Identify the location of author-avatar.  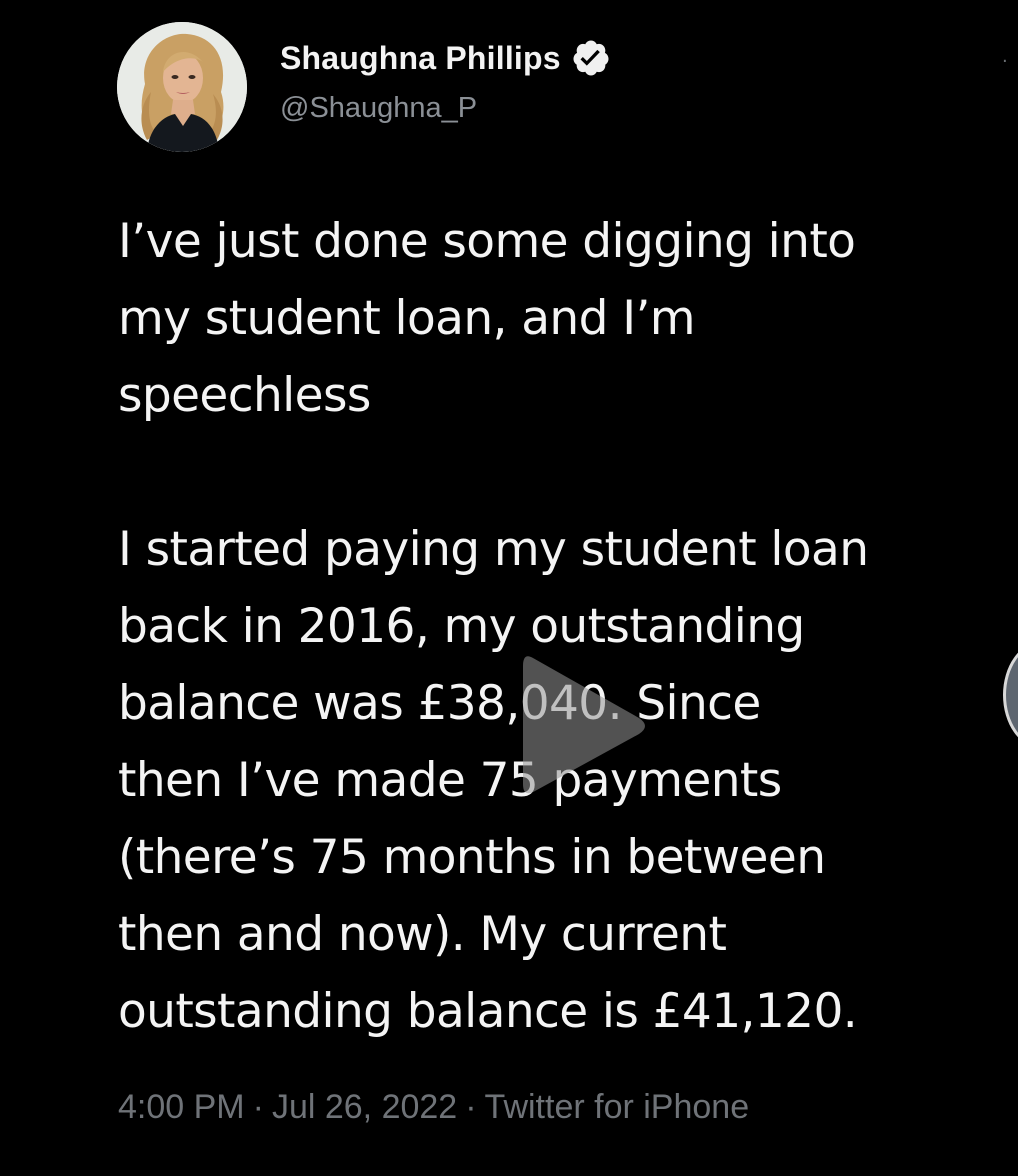
(182, 87).